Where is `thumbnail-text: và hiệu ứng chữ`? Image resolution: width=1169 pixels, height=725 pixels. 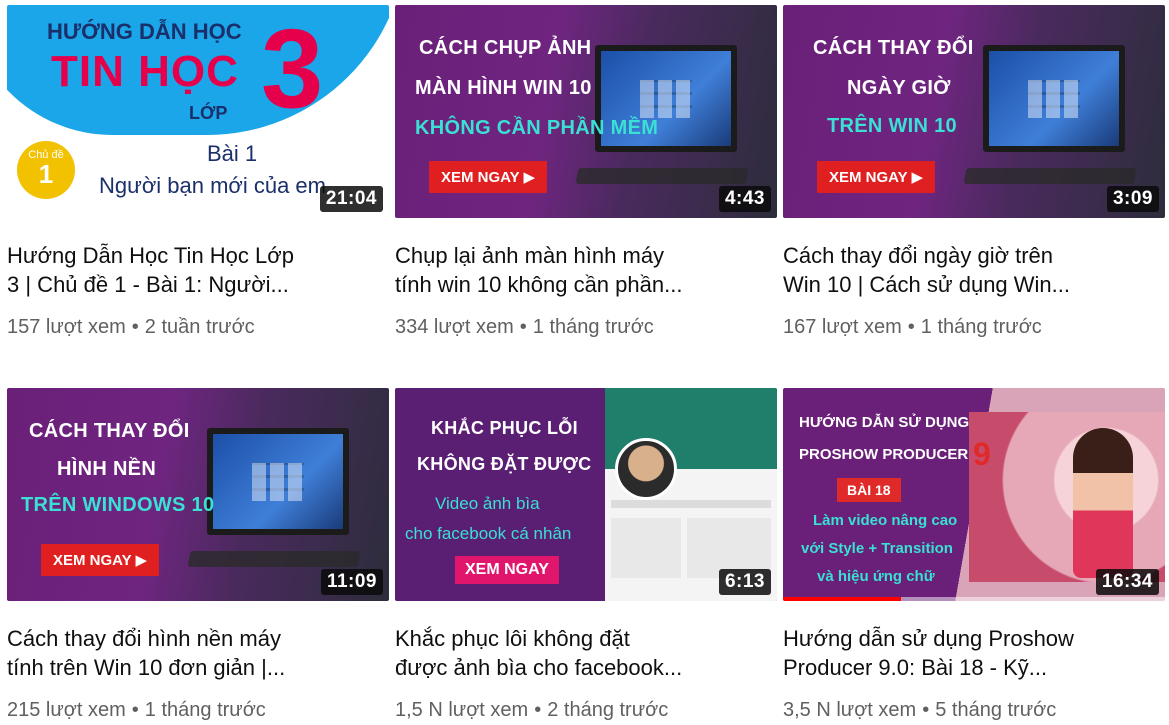 thumbnail-text: và hiệu ứng chữ is located at coordinates (876, 576).